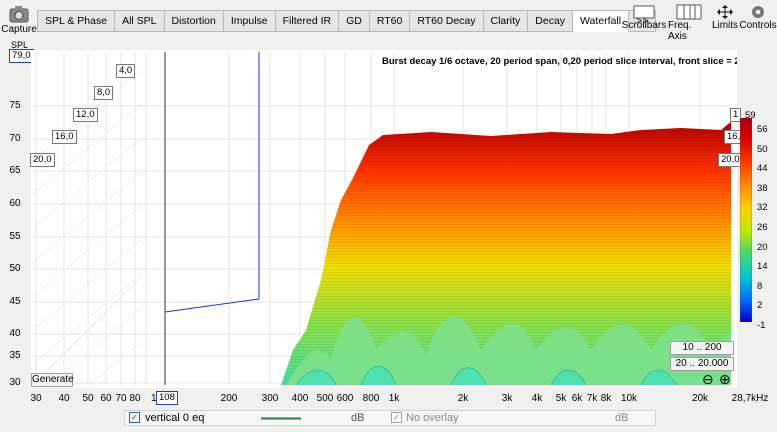  Describe the element at coordinates (760, 306) in the screenshot. I see `colorbar-label: 2` at that location.